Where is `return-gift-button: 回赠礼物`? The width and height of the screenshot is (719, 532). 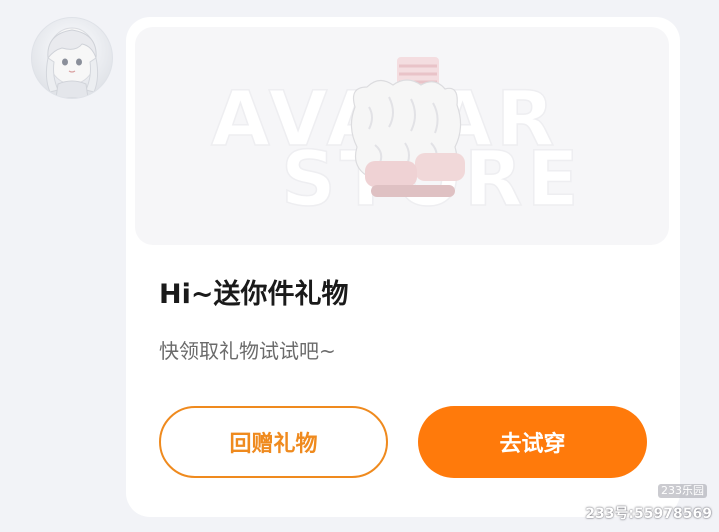
return-gift-button: 回赠礼物 is located at coordinates (273, 442).